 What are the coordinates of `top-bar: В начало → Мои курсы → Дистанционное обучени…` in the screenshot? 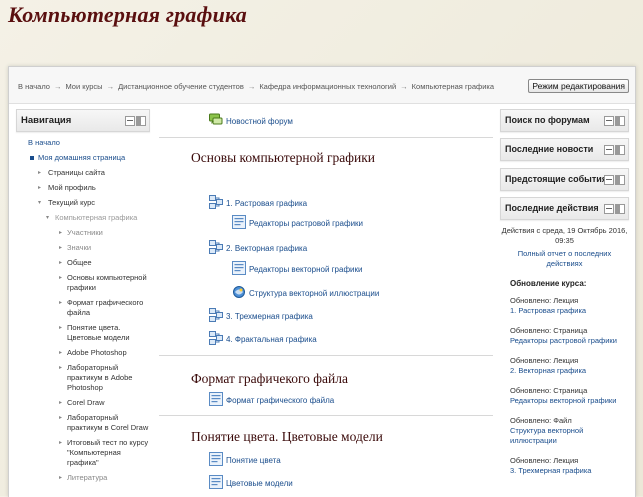 It's located at (322, 85).